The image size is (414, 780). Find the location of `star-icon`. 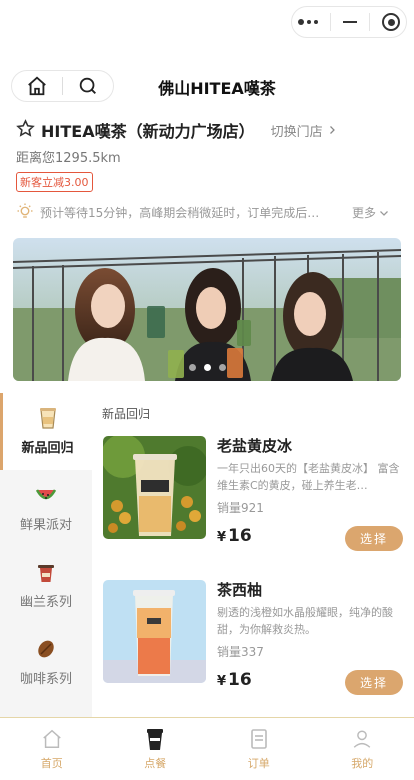

star-icon is located at coordinates (25, 130).